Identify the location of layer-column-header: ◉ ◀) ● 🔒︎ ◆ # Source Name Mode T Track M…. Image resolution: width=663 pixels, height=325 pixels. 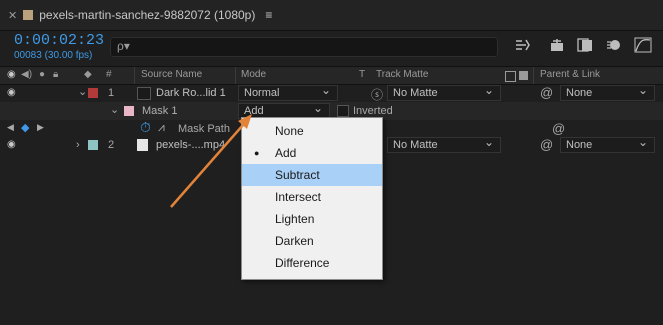
(331, 75).